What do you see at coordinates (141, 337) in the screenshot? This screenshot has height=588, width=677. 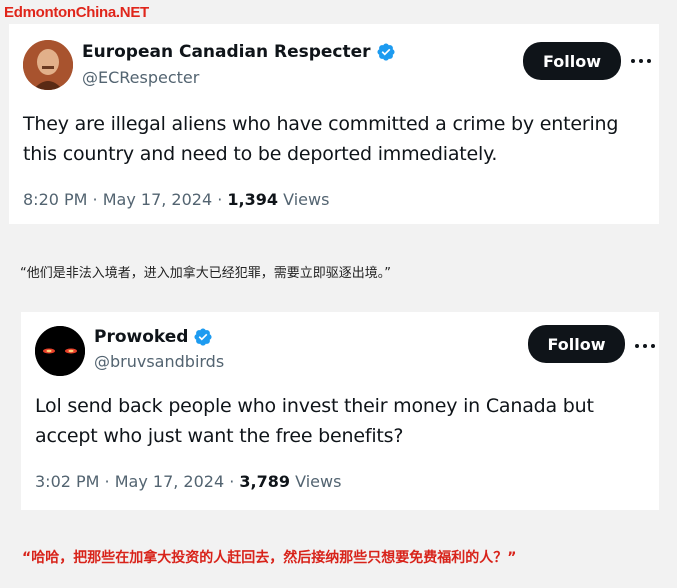 I see `display-name-text: Prowoked` at bounding box center [141, 337].